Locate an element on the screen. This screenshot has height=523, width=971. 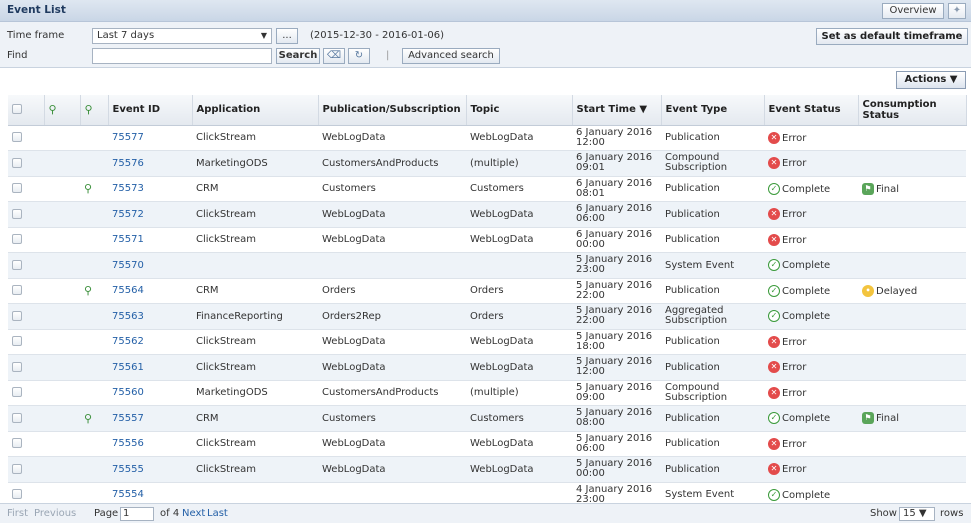
event-id-link: 75570 is located at coordinates (150, 265).